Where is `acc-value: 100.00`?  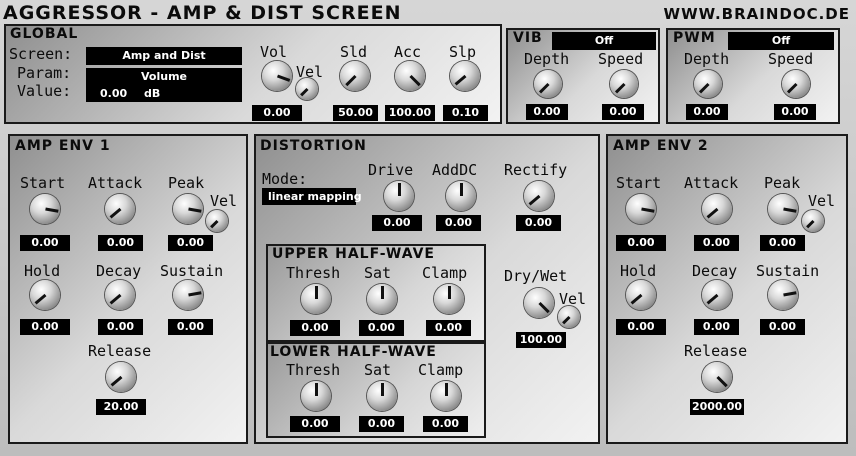
acc-value: 100.00 is located at coordinates (410, 113).